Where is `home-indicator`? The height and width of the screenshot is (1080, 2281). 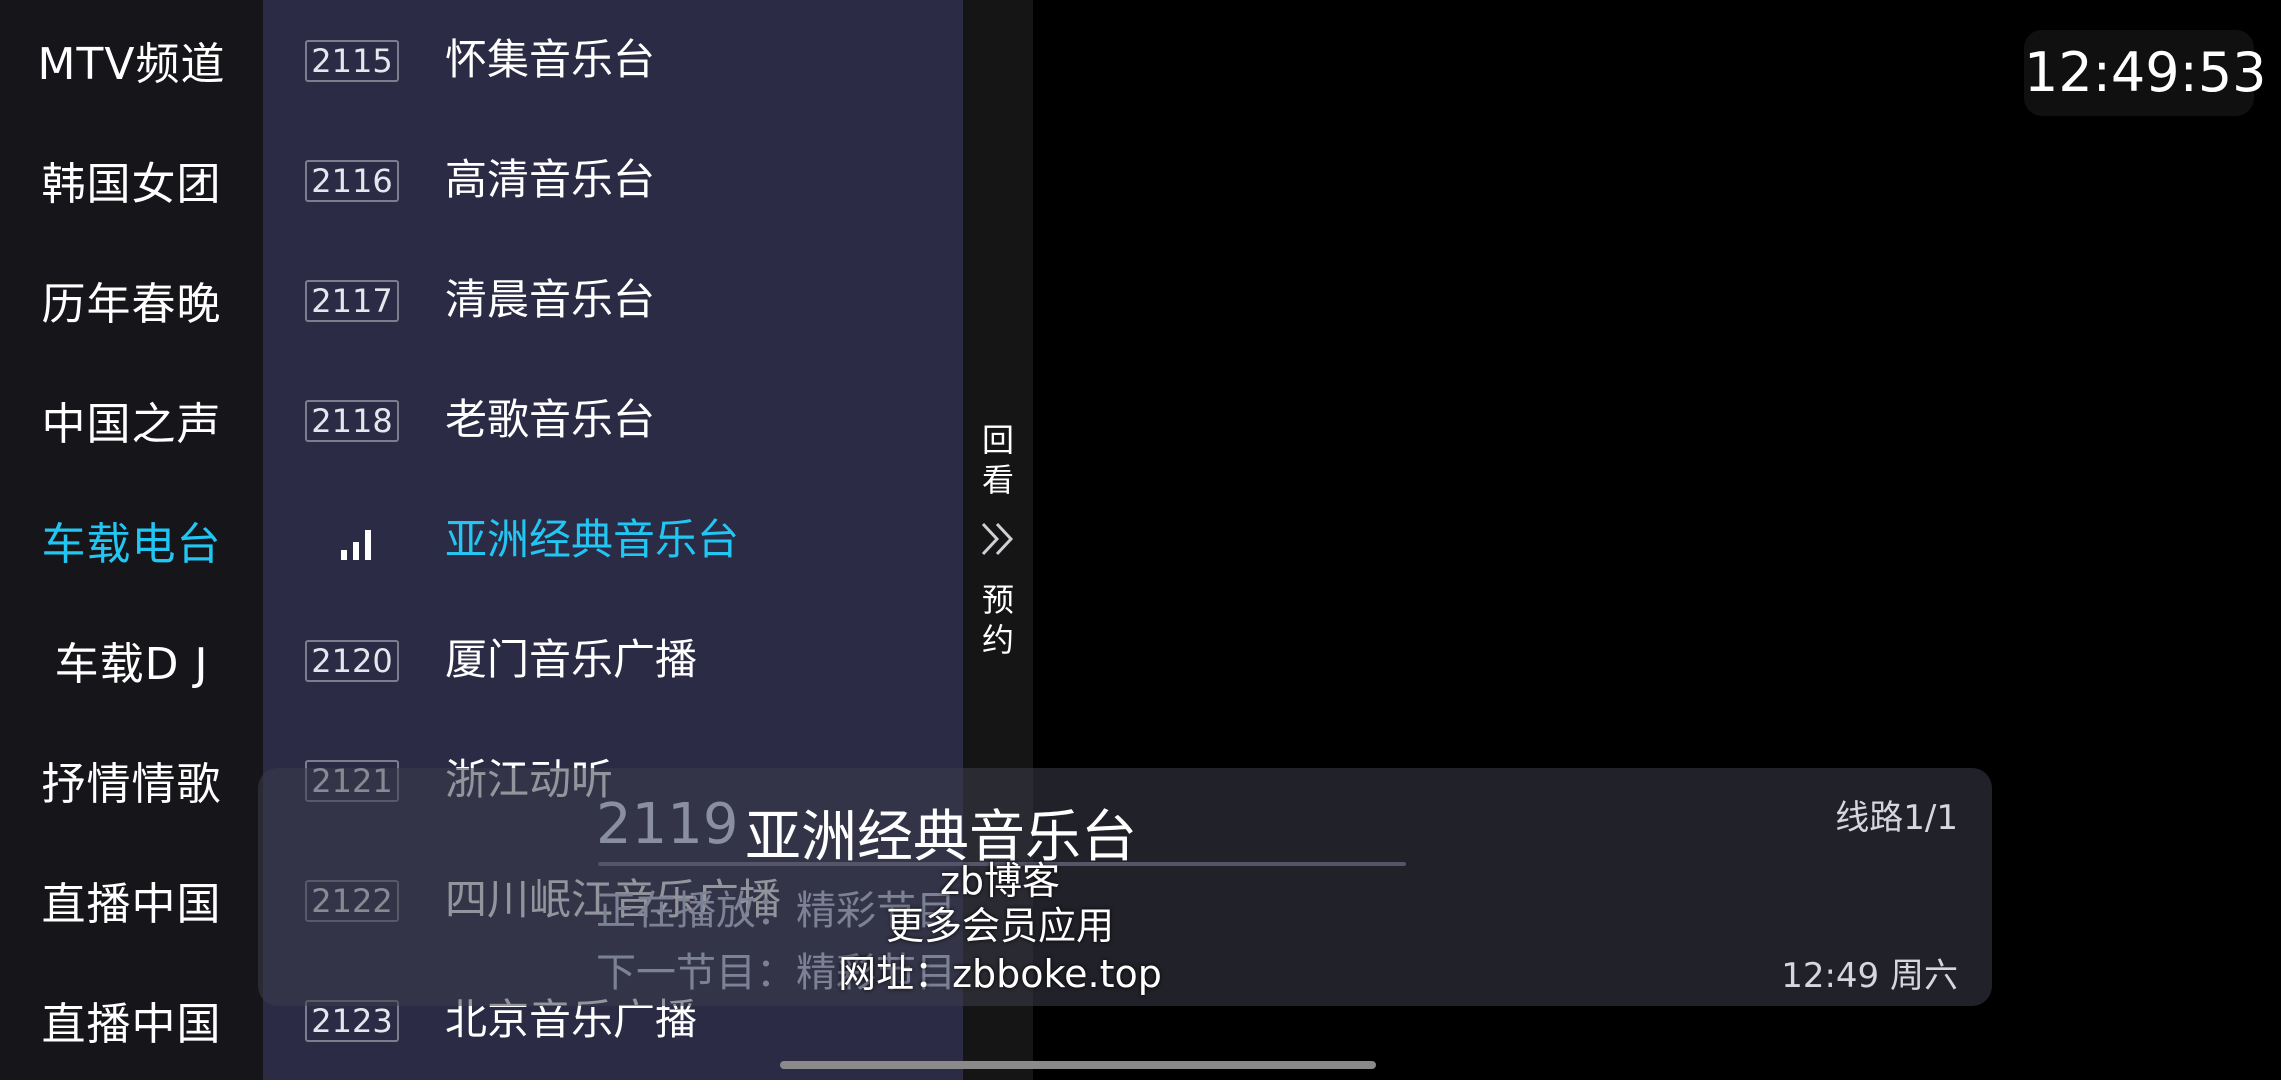
home-indicator is located at coordinates (1078, 1065).